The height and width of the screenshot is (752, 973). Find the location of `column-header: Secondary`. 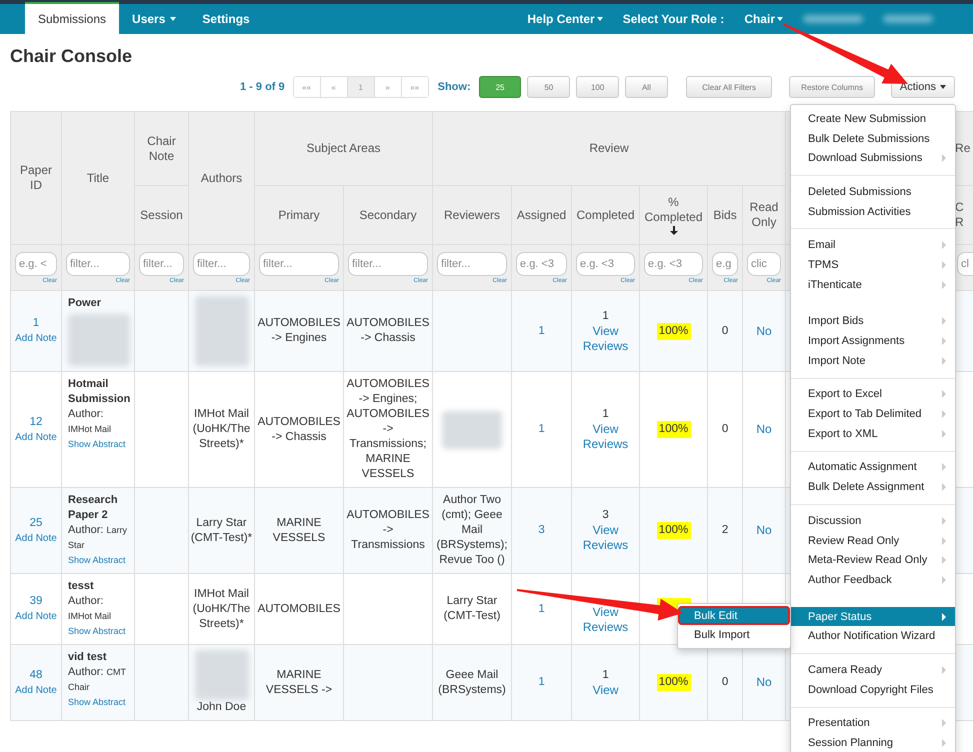

column-header: Secondary is located at coordinates (388, 215).